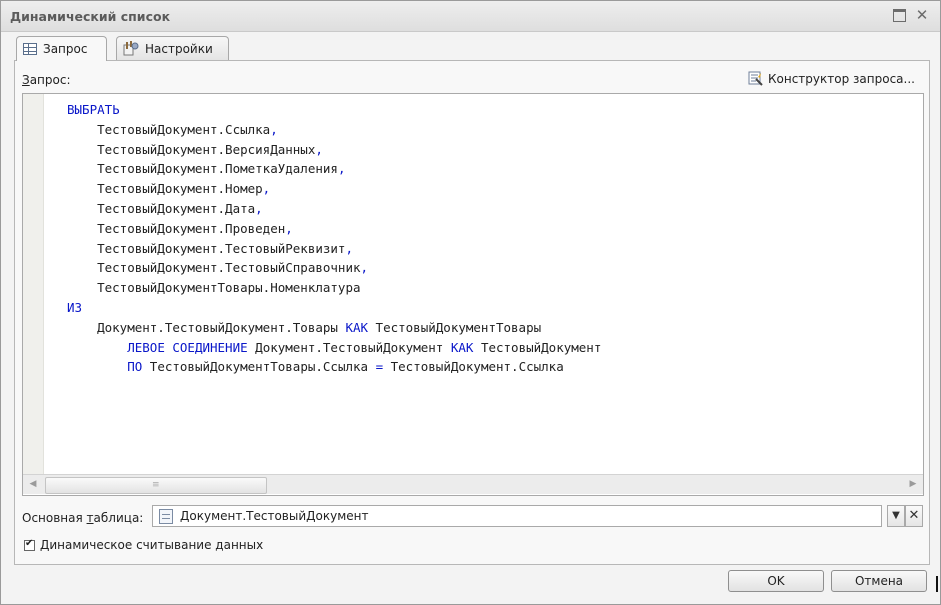 The width and height of the screenshot is (941, 605). I want to click on dynamic-read-option: Динамическое считывание данных, so click(143, 545).